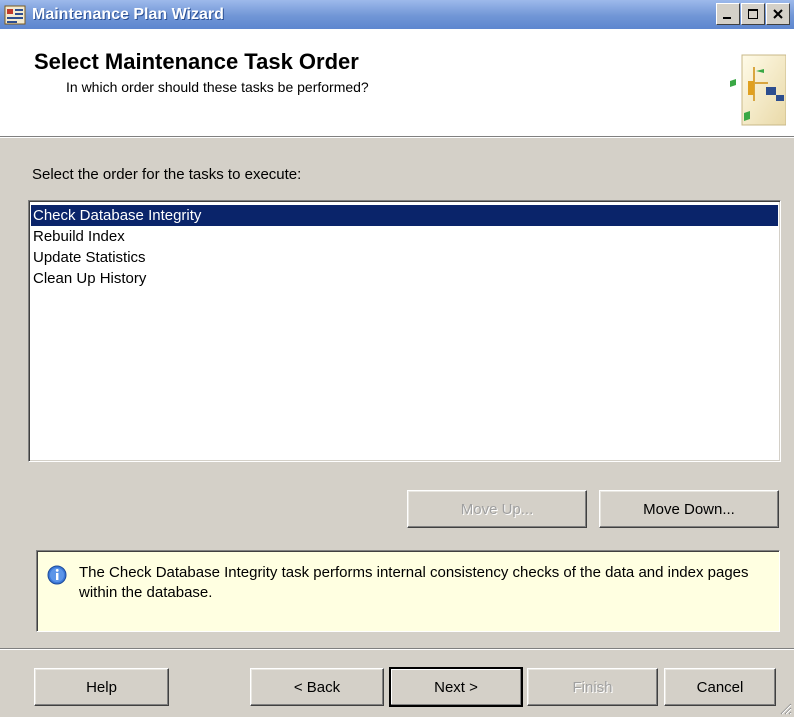 The height and width of the screenshot is (717, 794). What do you see at coordinates (57, 575) in the screenshot?
I see `info-icon` at bounding box center [57, 575].